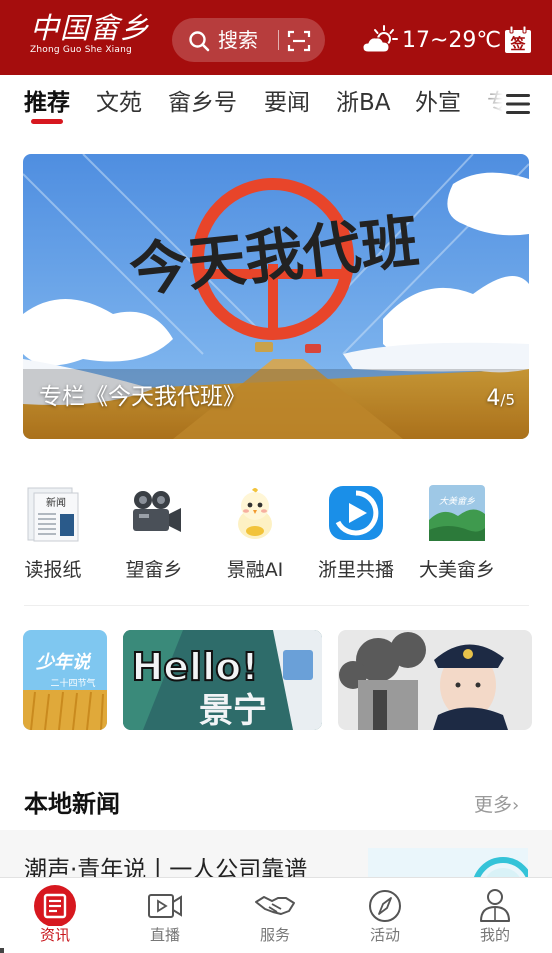  Describe the element at coordinates (54, 935) in the screenshot. I see `nav-label: 资讯` at that location.